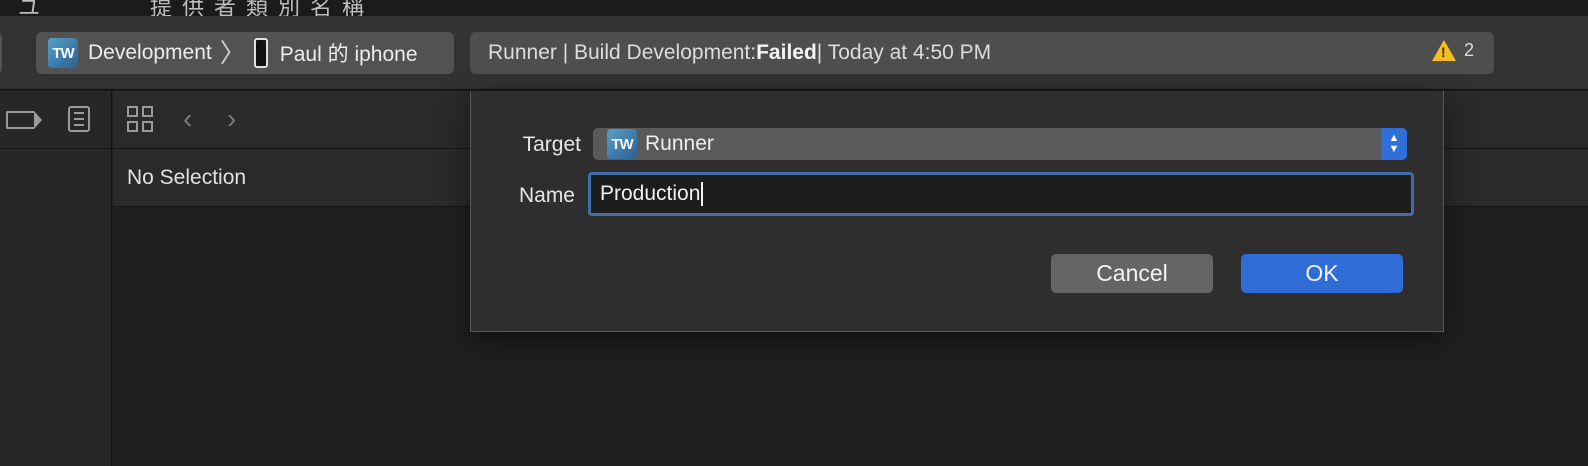  I want to click on toolbar-left-control, so click(1, 53).